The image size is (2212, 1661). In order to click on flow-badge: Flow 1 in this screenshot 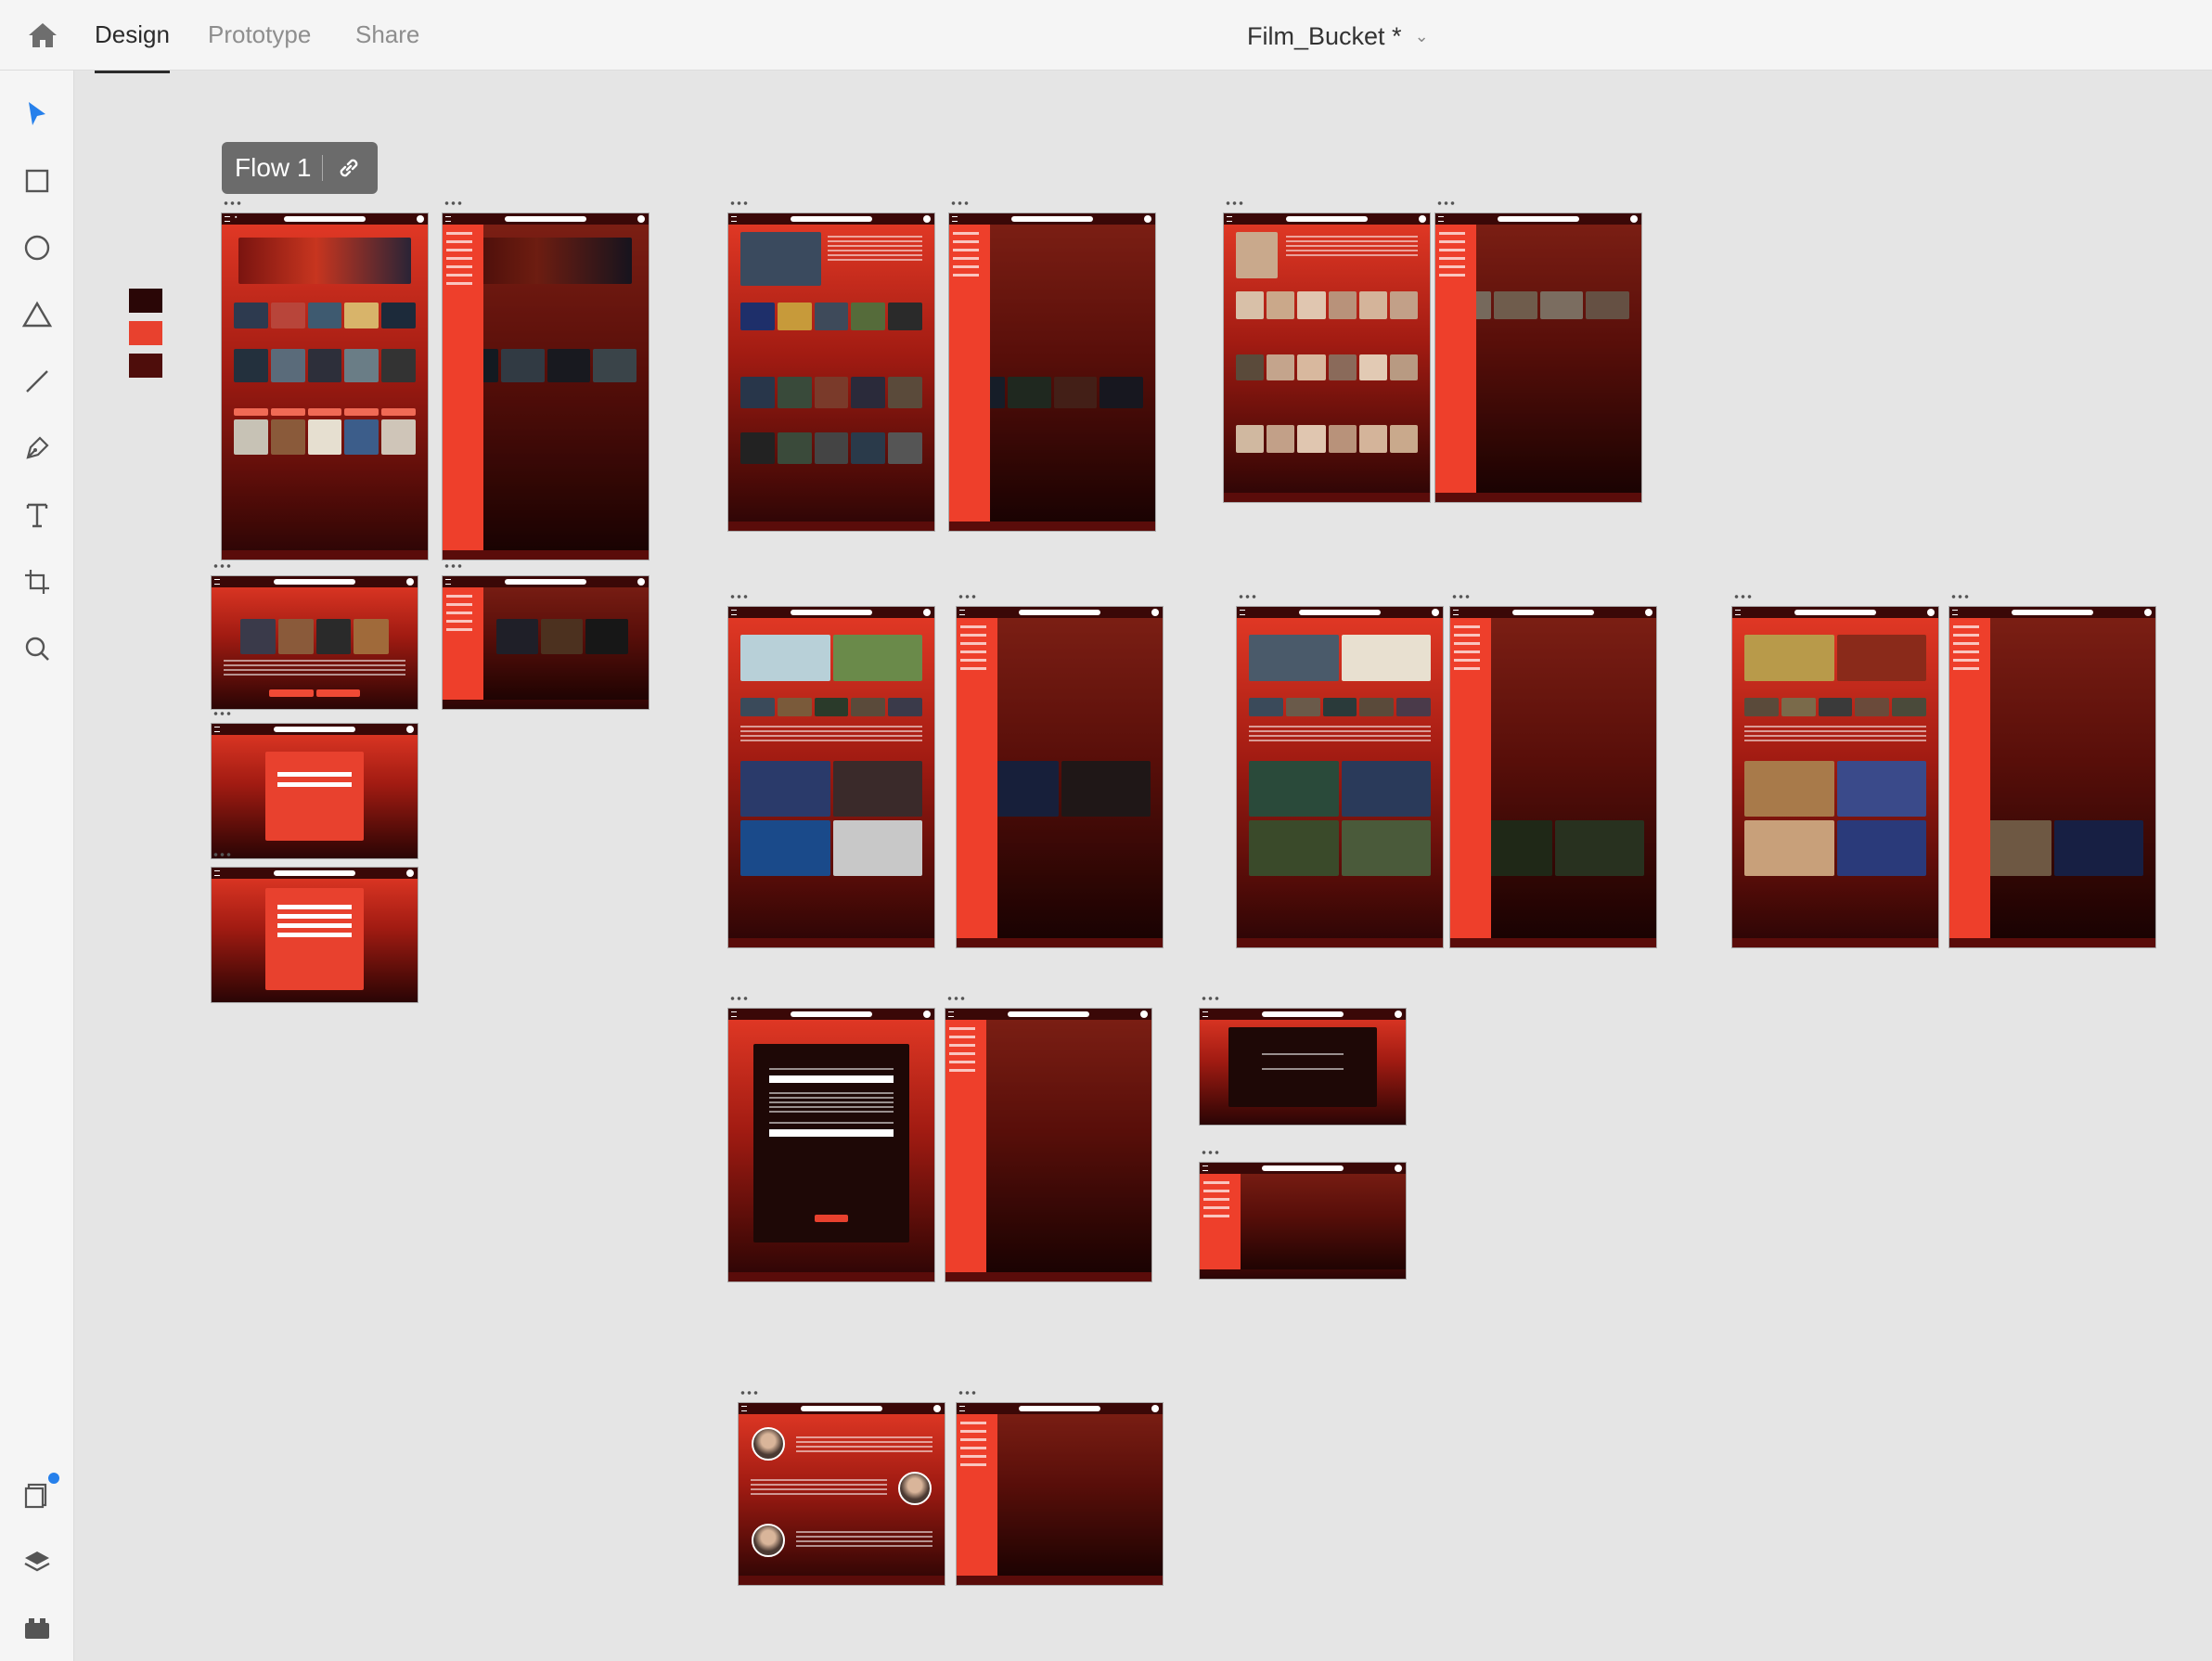, I will do `click(300, 168)`.